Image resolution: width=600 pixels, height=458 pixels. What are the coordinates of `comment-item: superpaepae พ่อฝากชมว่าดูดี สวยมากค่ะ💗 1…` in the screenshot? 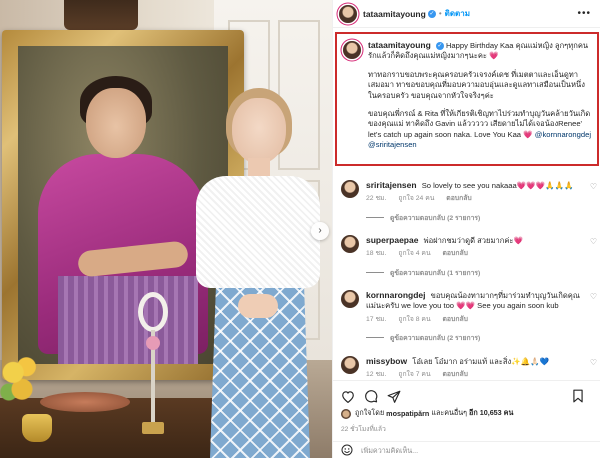 It's located at (469, 256).